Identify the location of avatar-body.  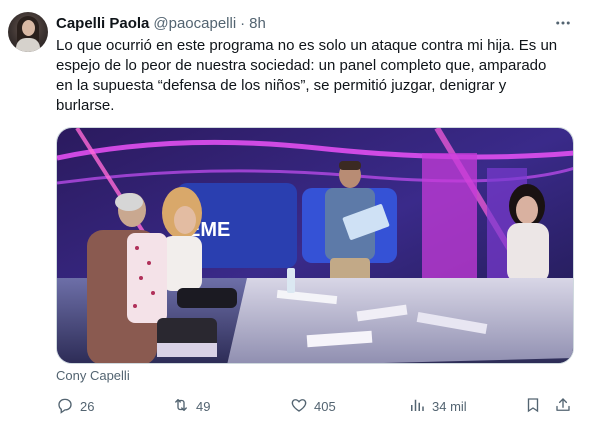
(28, 45).